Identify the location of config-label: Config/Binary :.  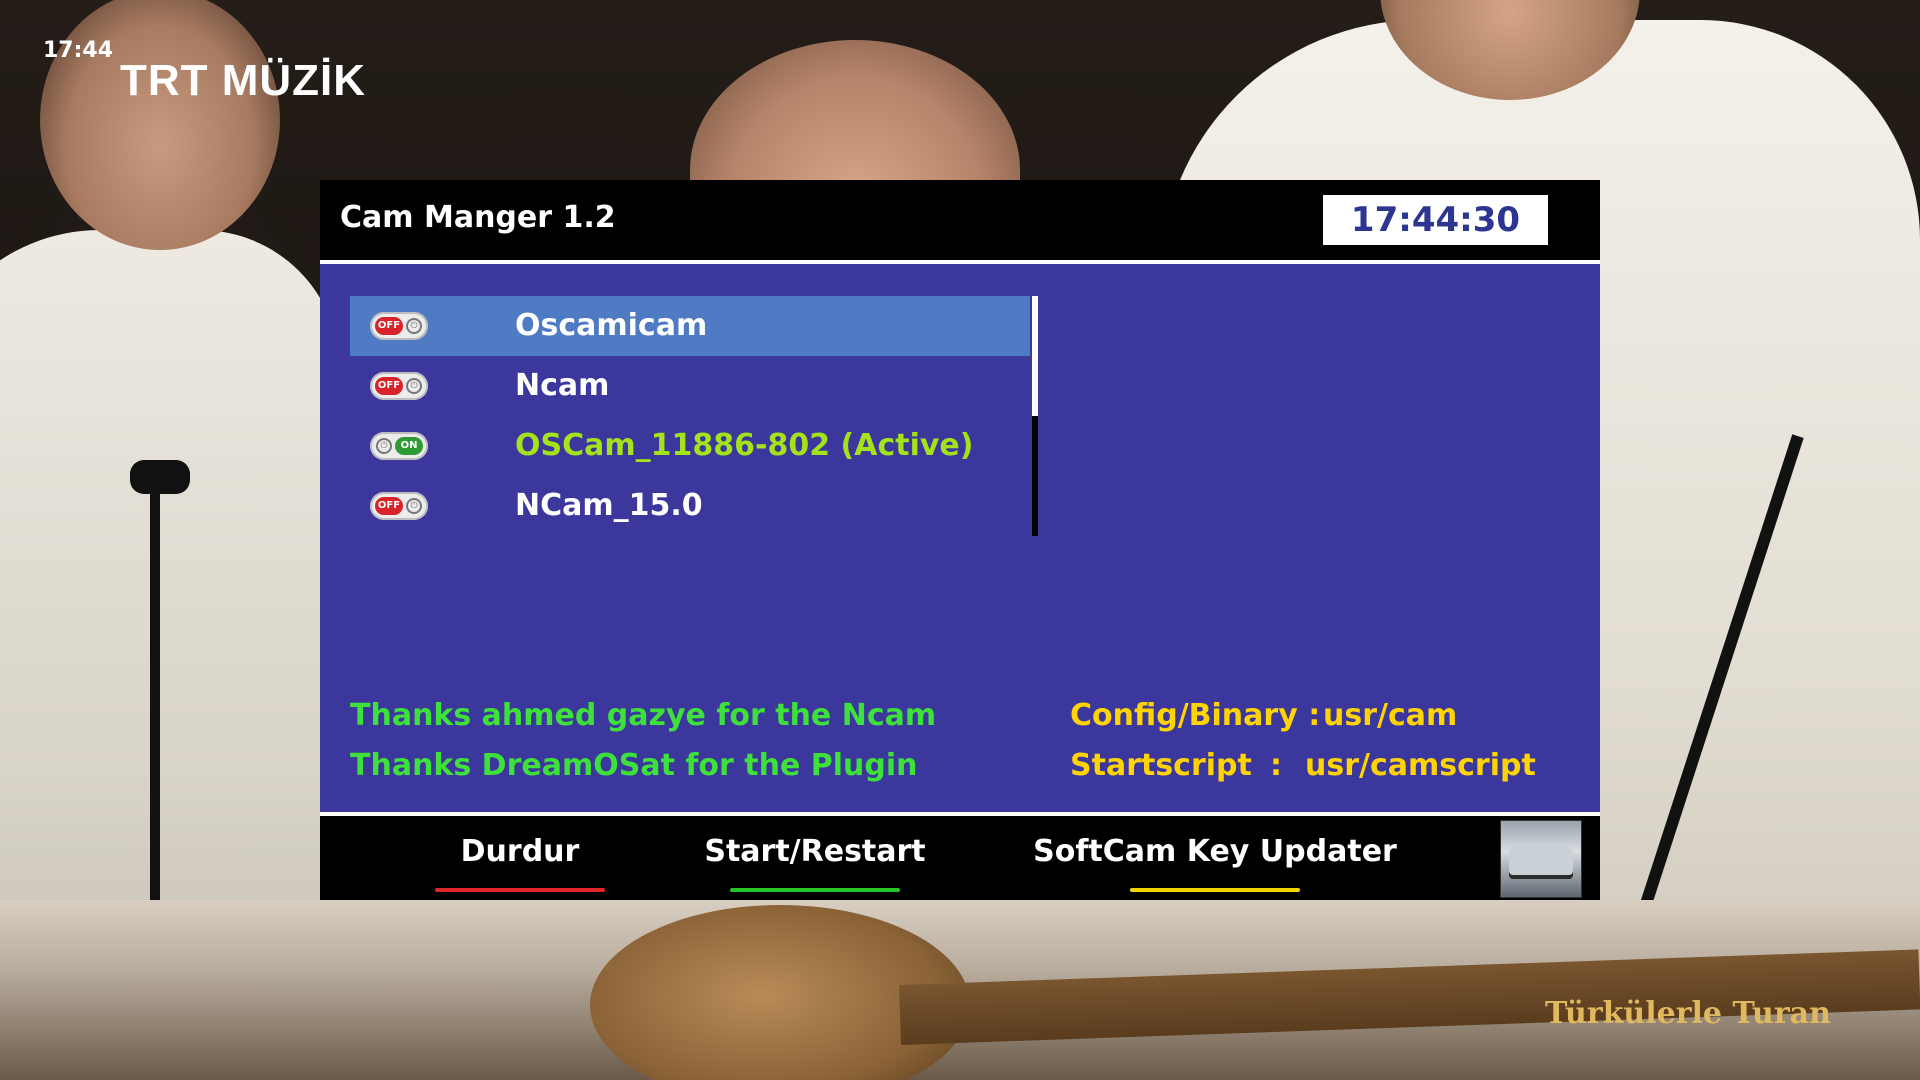
(1195, 715).